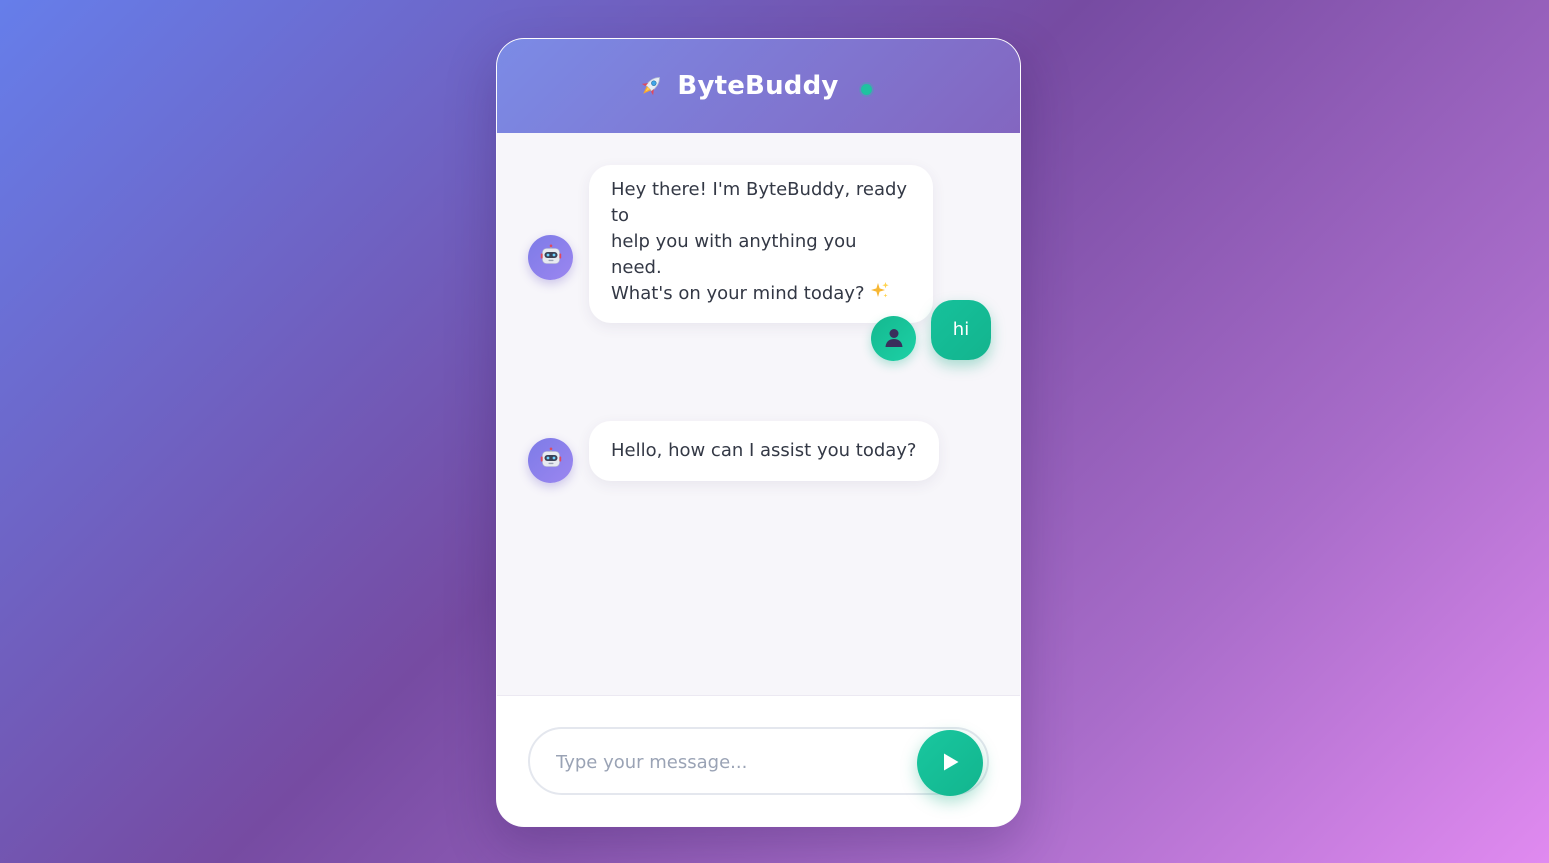 Image resolution: width=1549 pixels, height=863 pixels. I want to click on message-bubble: Hello, how can I assist you today?, so click(764, 451).